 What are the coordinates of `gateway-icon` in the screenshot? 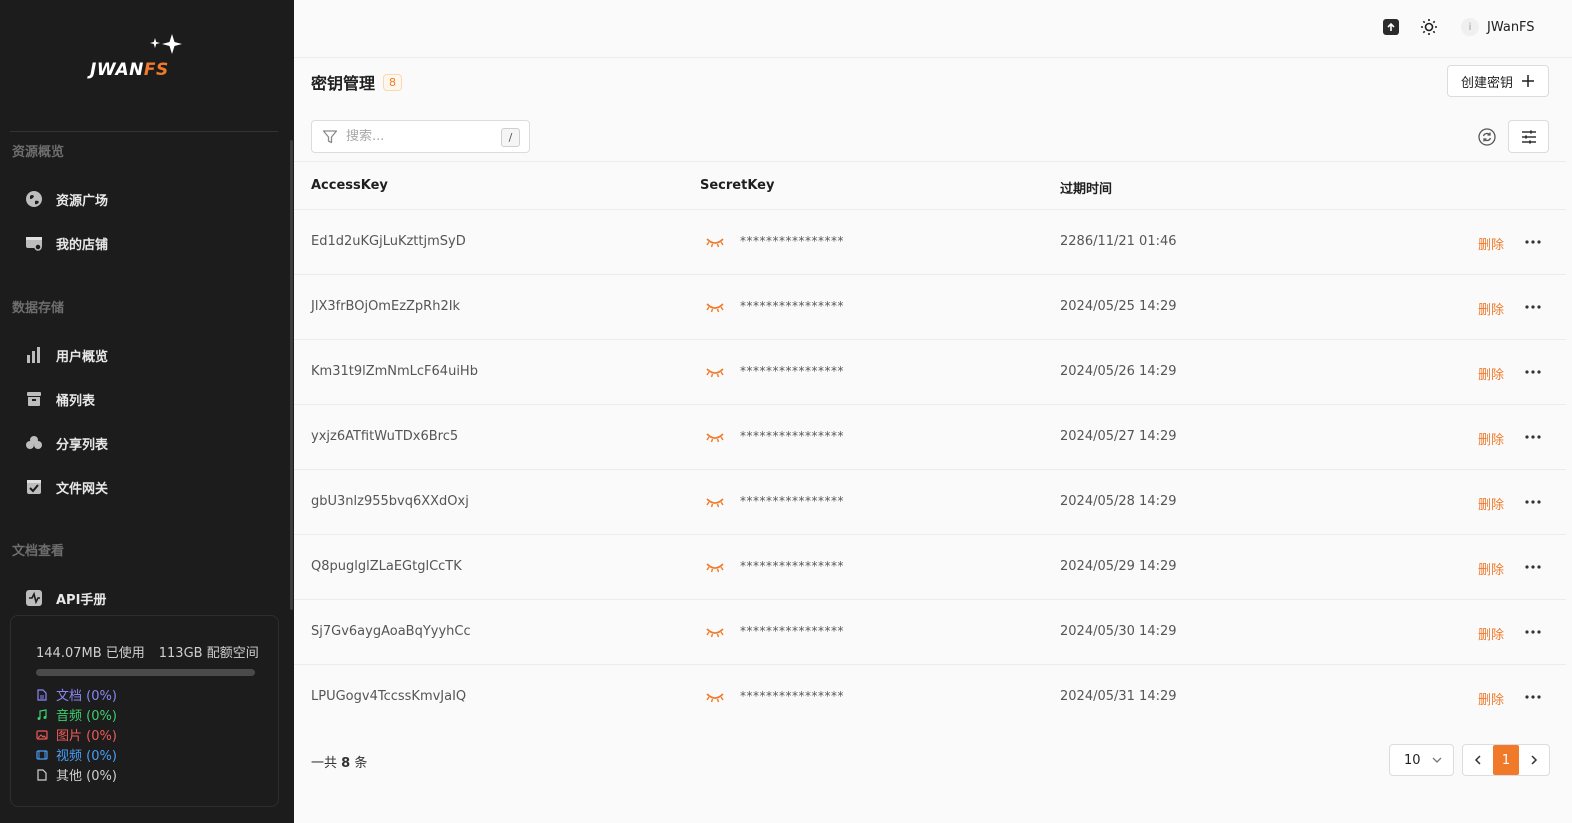 It's located at (34, 487).